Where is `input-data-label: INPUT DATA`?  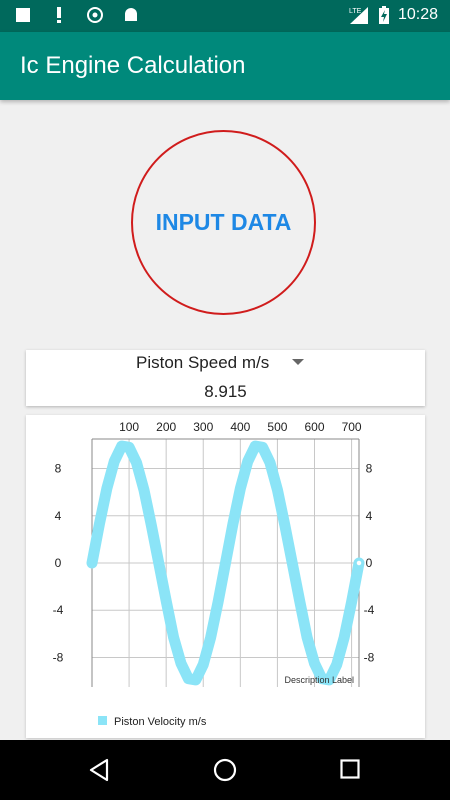 input-data-label: INPUT DATA is located at coordinates (223, 222).